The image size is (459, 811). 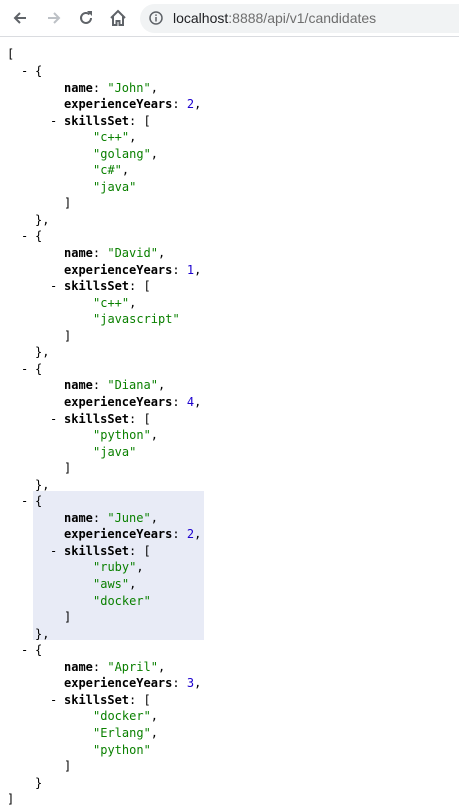 I want to click on reload-icon, so click(x=86, y=17).